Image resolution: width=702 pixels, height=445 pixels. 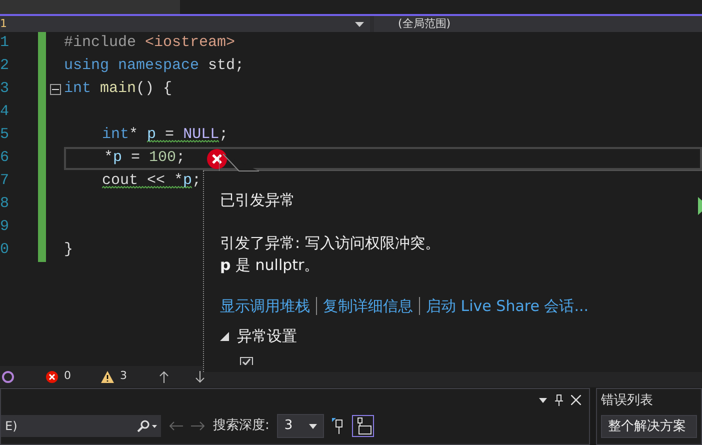 What do you see at coordinates (107, 376) in the screenshot?
I see `warning-icon` at bounding box center [107, 376].